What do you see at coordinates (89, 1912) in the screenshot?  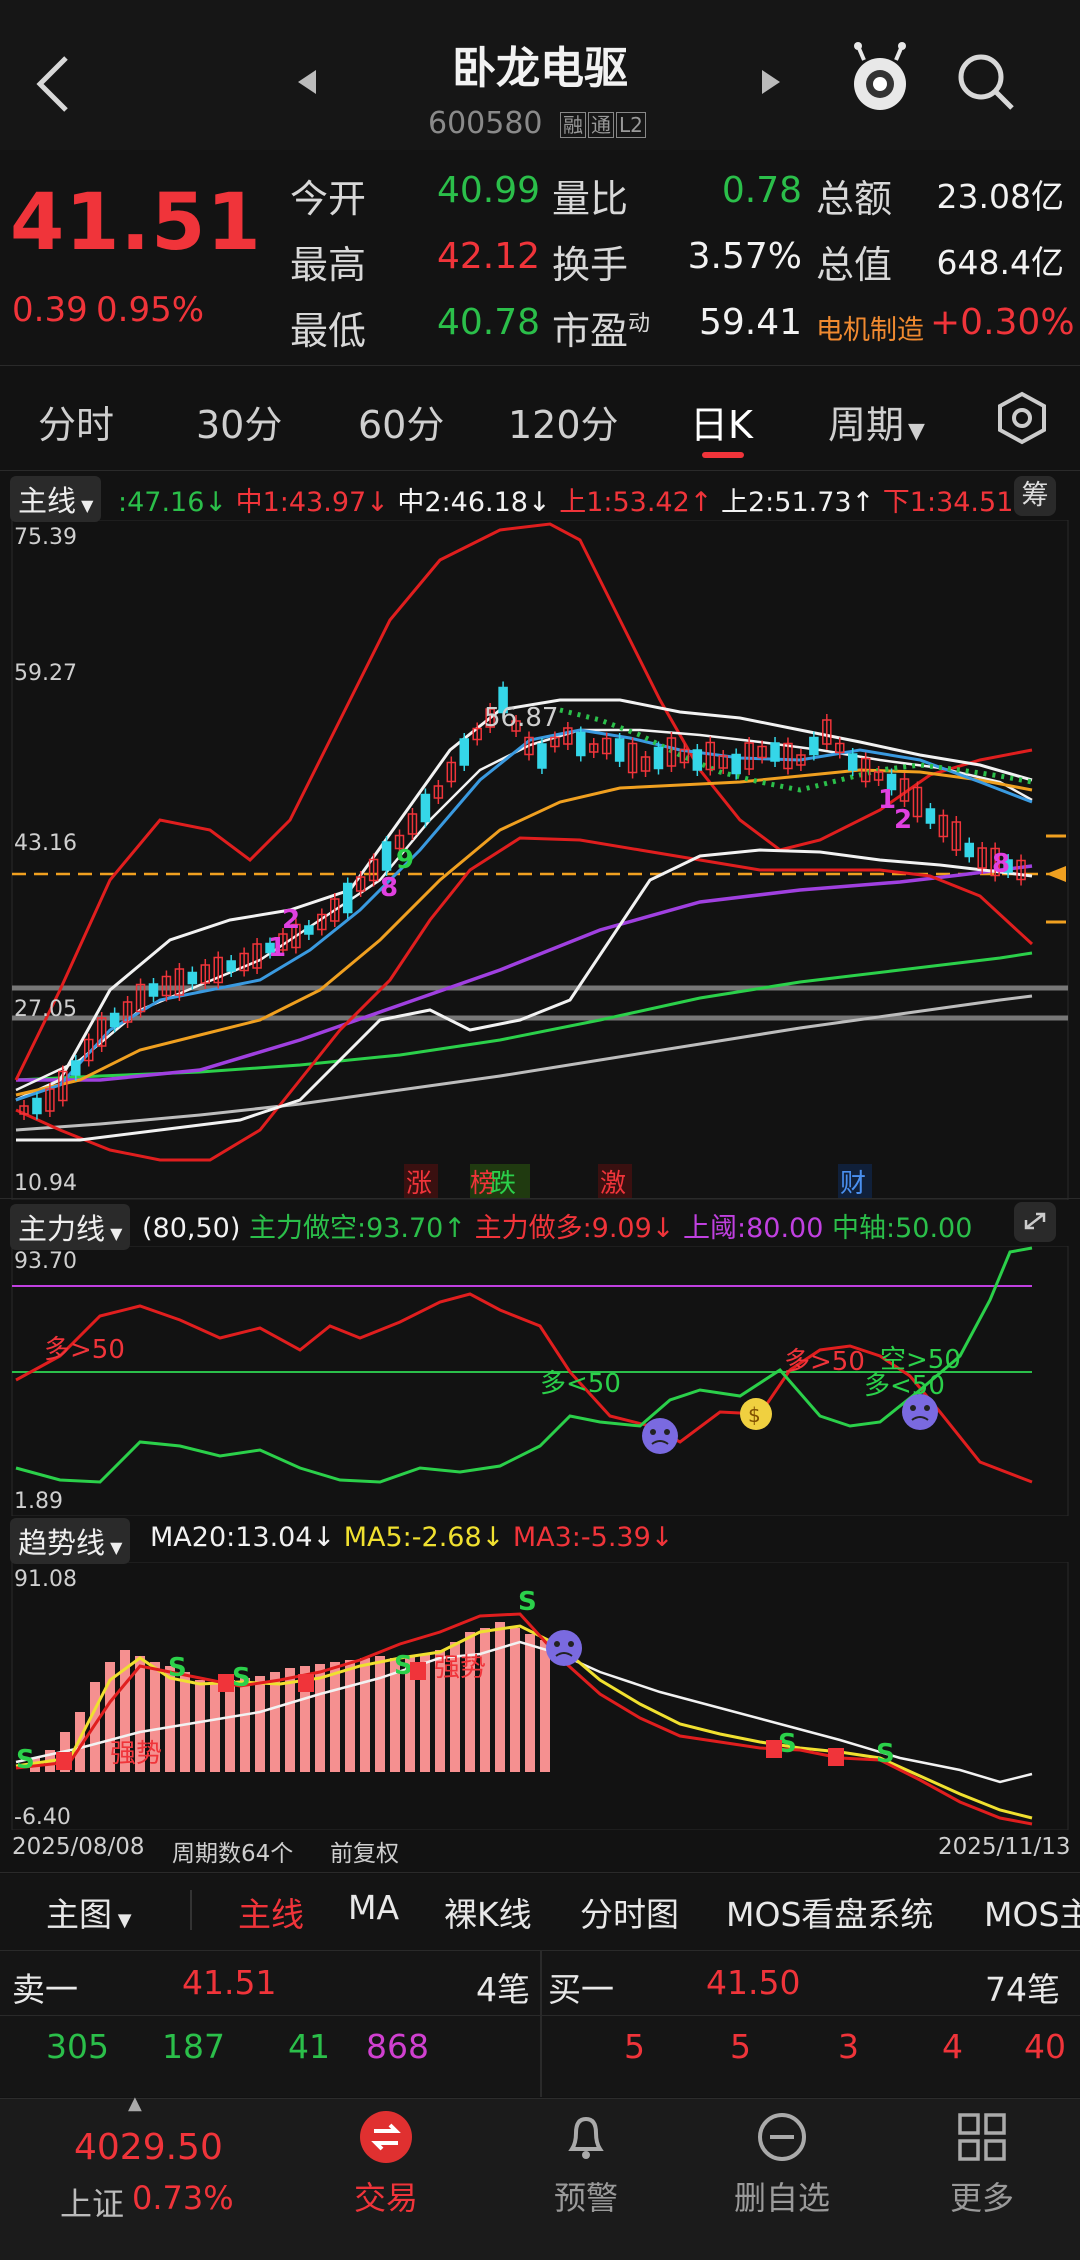 I see `main-chart-menu: 主图 ▼` at bounding box center [89, 1912].